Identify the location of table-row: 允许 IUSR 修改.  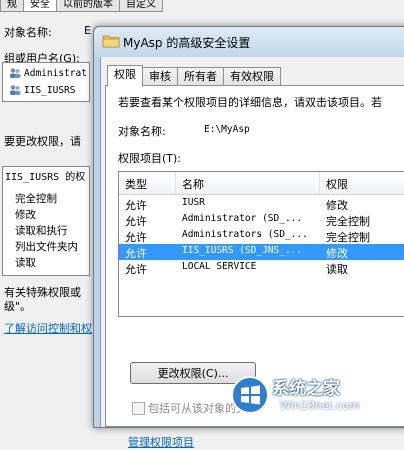
(261, 204).